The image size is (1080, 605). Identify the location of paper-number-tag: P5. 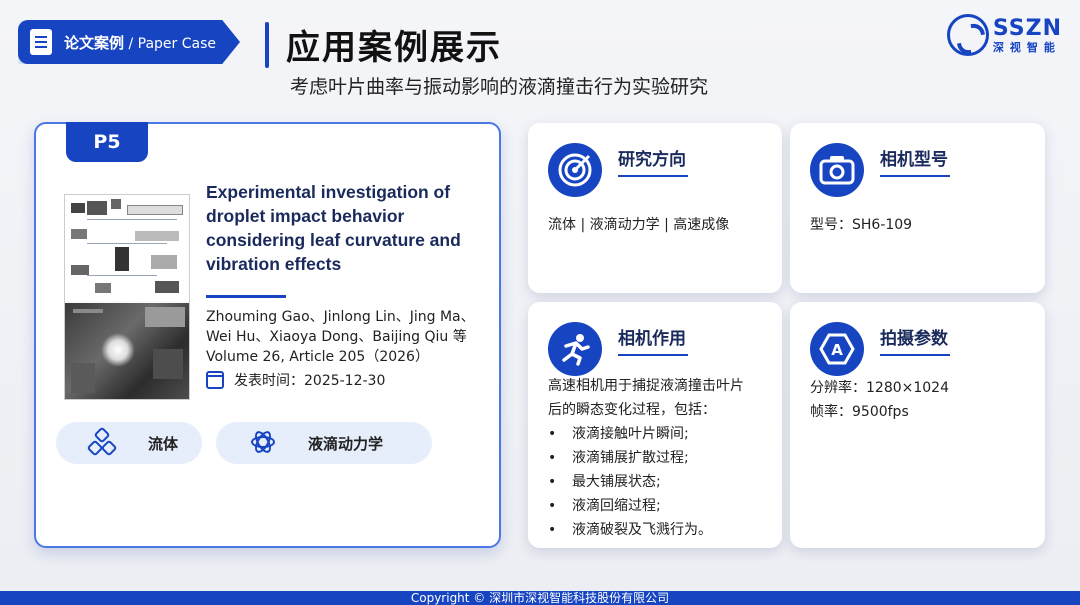
(107, 142).